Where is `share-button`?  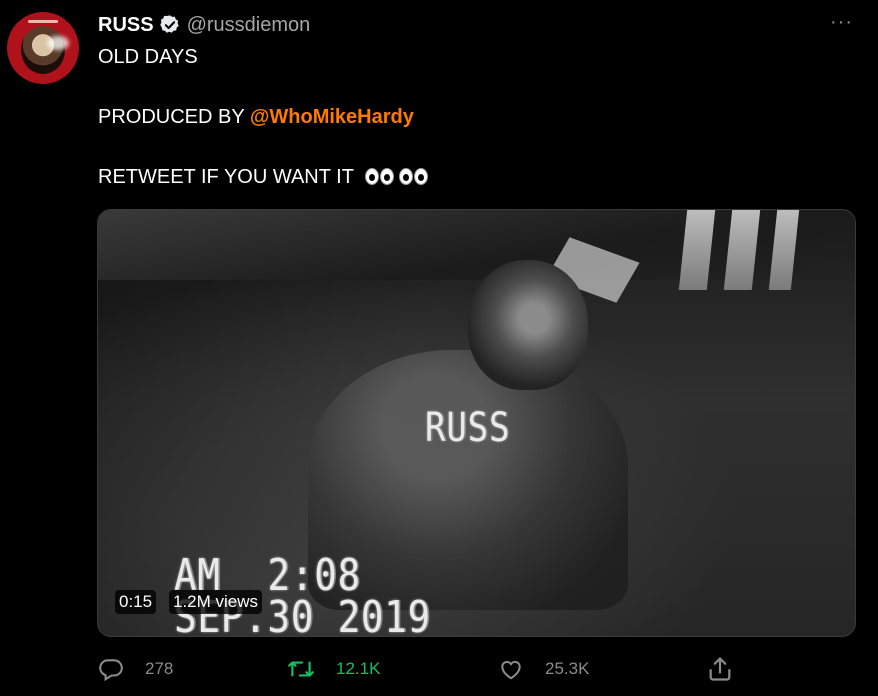 share-button is located at coordinates (730, 669).